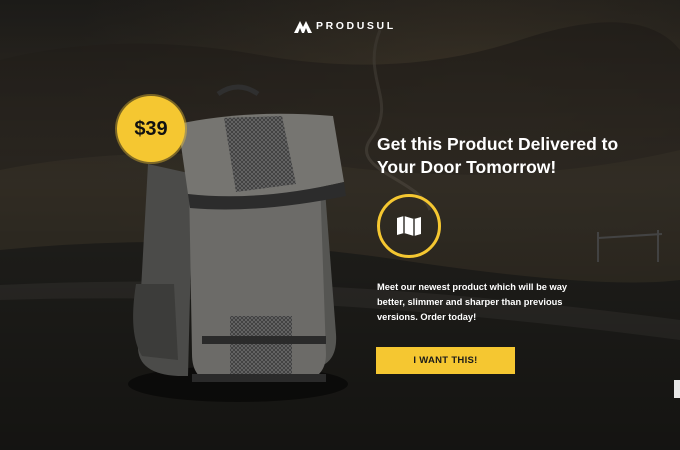 This screenshot has width=680, height=450. Describe the element at coordinates (445, 360) in the screenshot. I see `i-want-this-button: I WANT THIS!` at that location.